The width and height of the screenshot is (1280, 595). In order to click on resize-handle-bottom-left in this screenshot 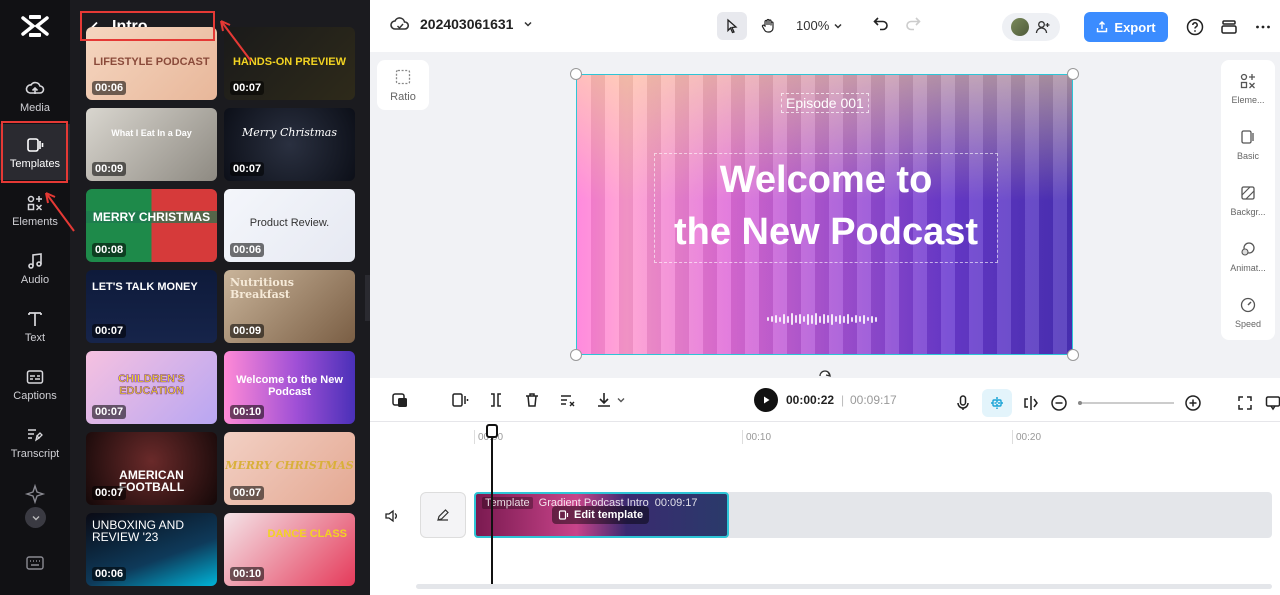, I will do `click(576, 355)`.